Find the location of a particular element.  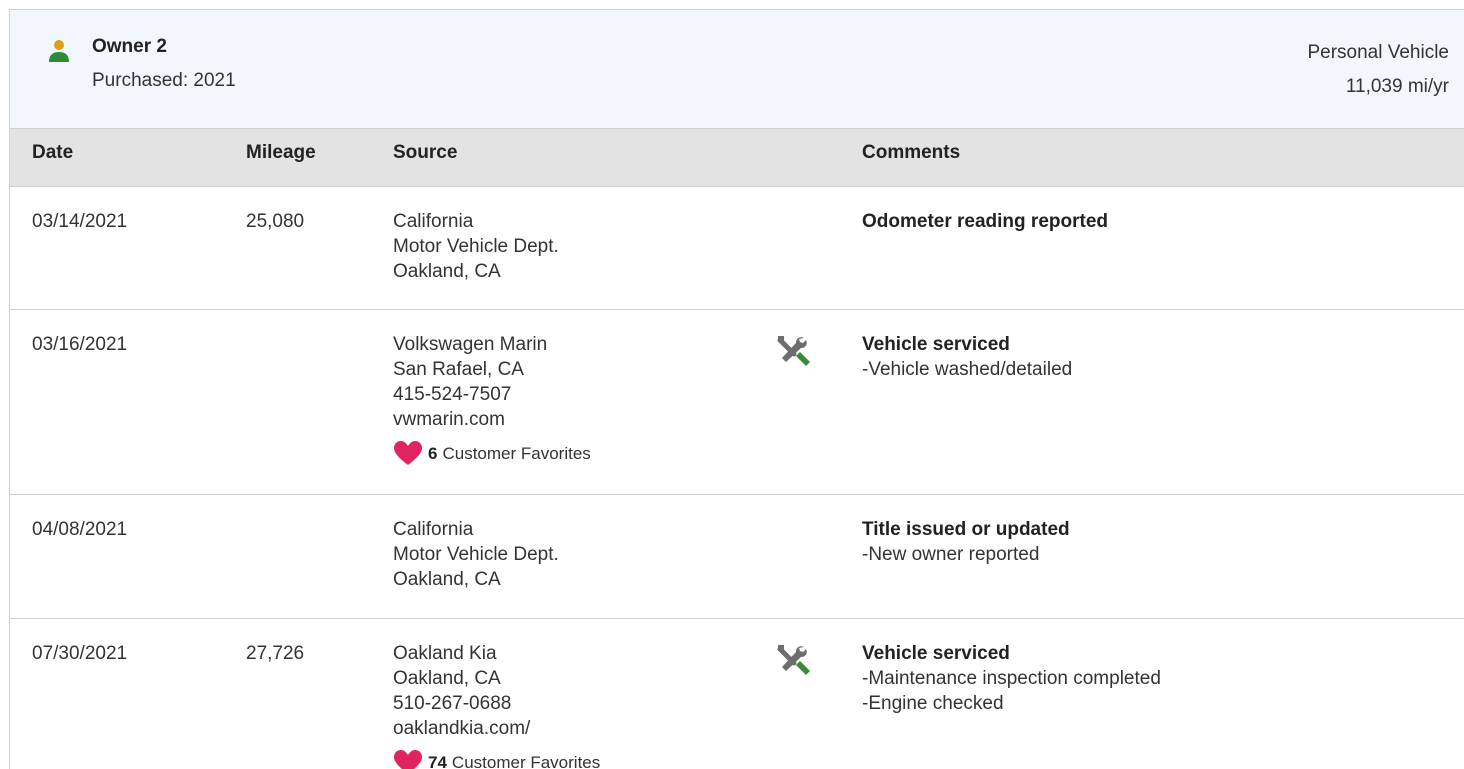

row-mileage: 25,080 is located at coordinates (275, 221).